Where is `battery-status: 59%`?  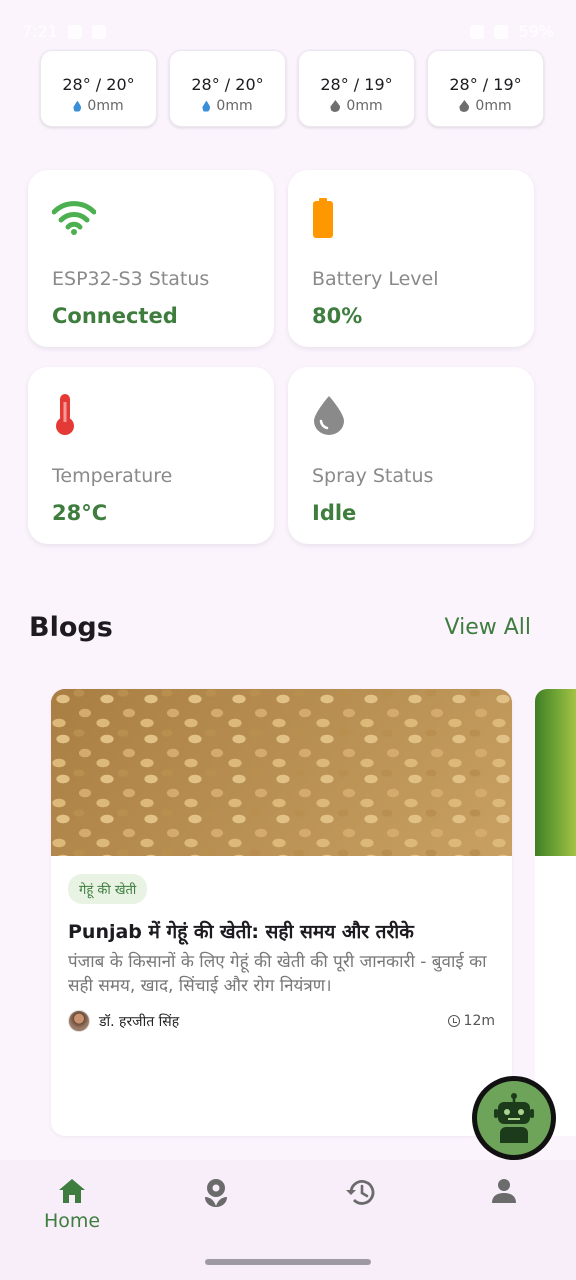
battery-status: 59% is located at coordinates (536, 31).